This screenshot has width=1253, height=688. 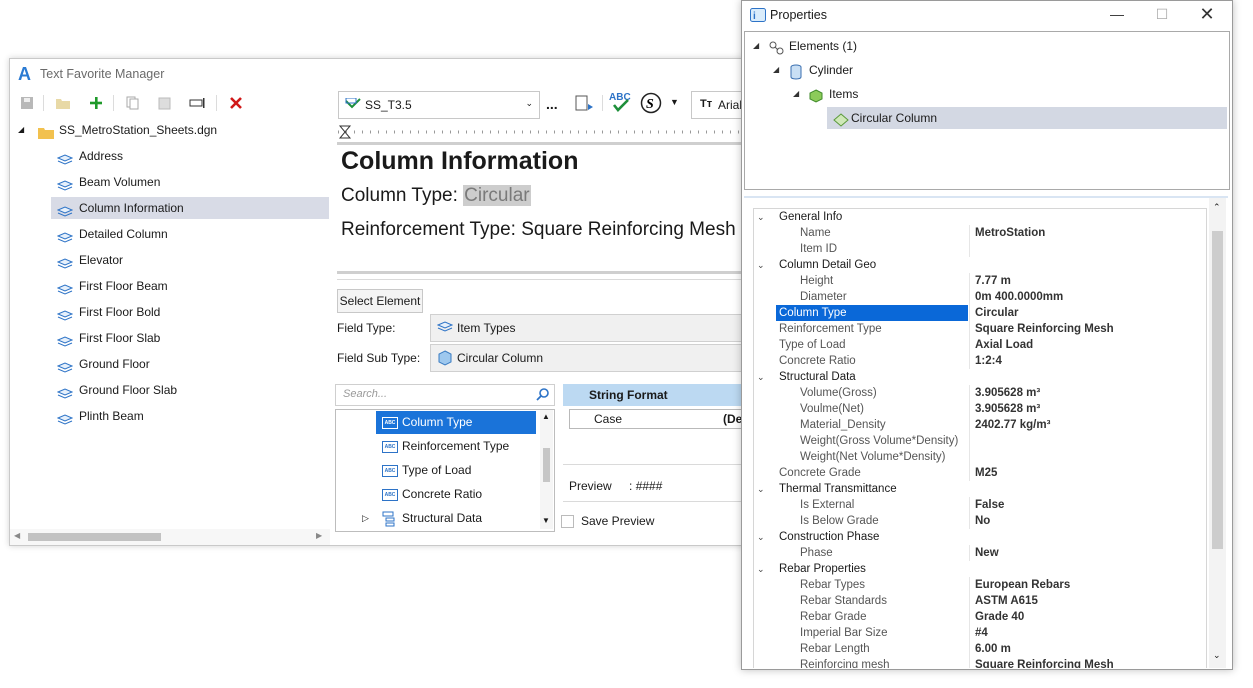 What do you see at coordinates (1207, 14) in the screenshot?
I see `close-button: ✕` at bounding box center [1207, 14].